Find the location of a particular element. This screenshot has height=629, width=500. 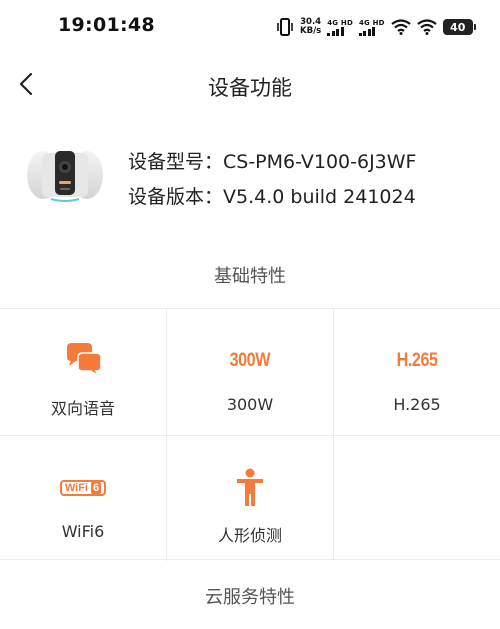

device-version: 设备版本：V5.4.0 build 241024 is located at coordinates (272, 197).